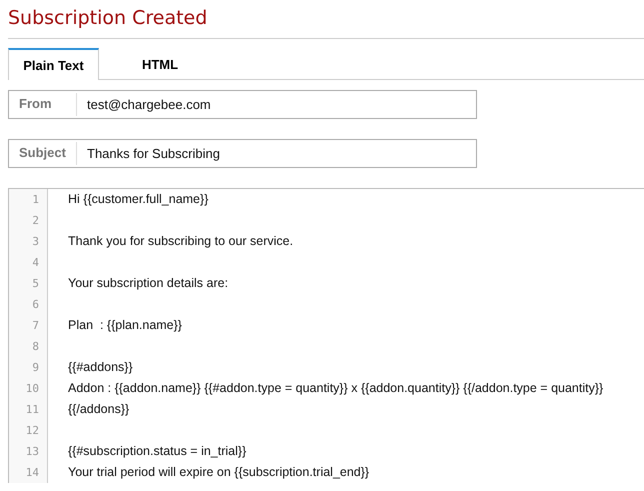  What do you see at coordinates (242, 153) in the screenshot?
I see `input-field: Subject Thanks for Subscribing` at bounding box center [242, 153].